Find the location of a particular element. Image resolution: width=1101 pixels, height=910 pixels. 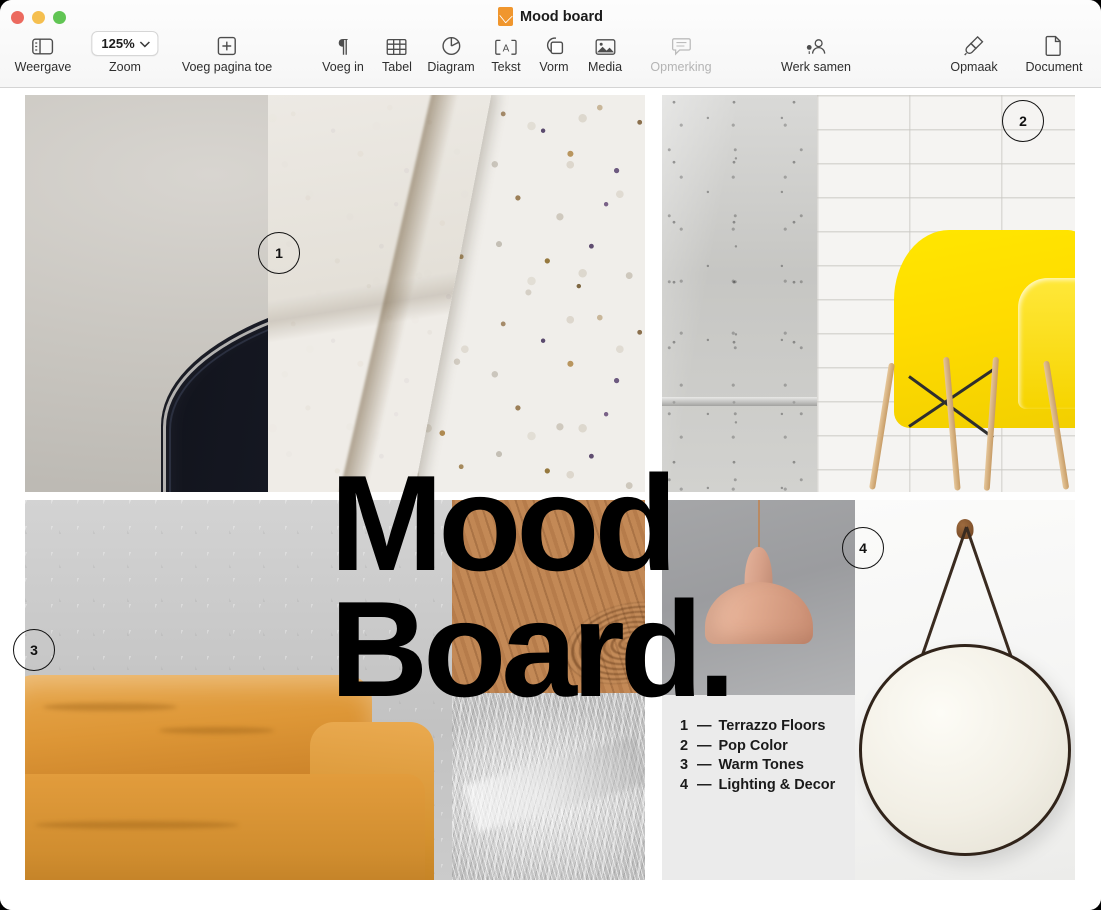

legend-number: 1 is located at coordinates (684, 726).